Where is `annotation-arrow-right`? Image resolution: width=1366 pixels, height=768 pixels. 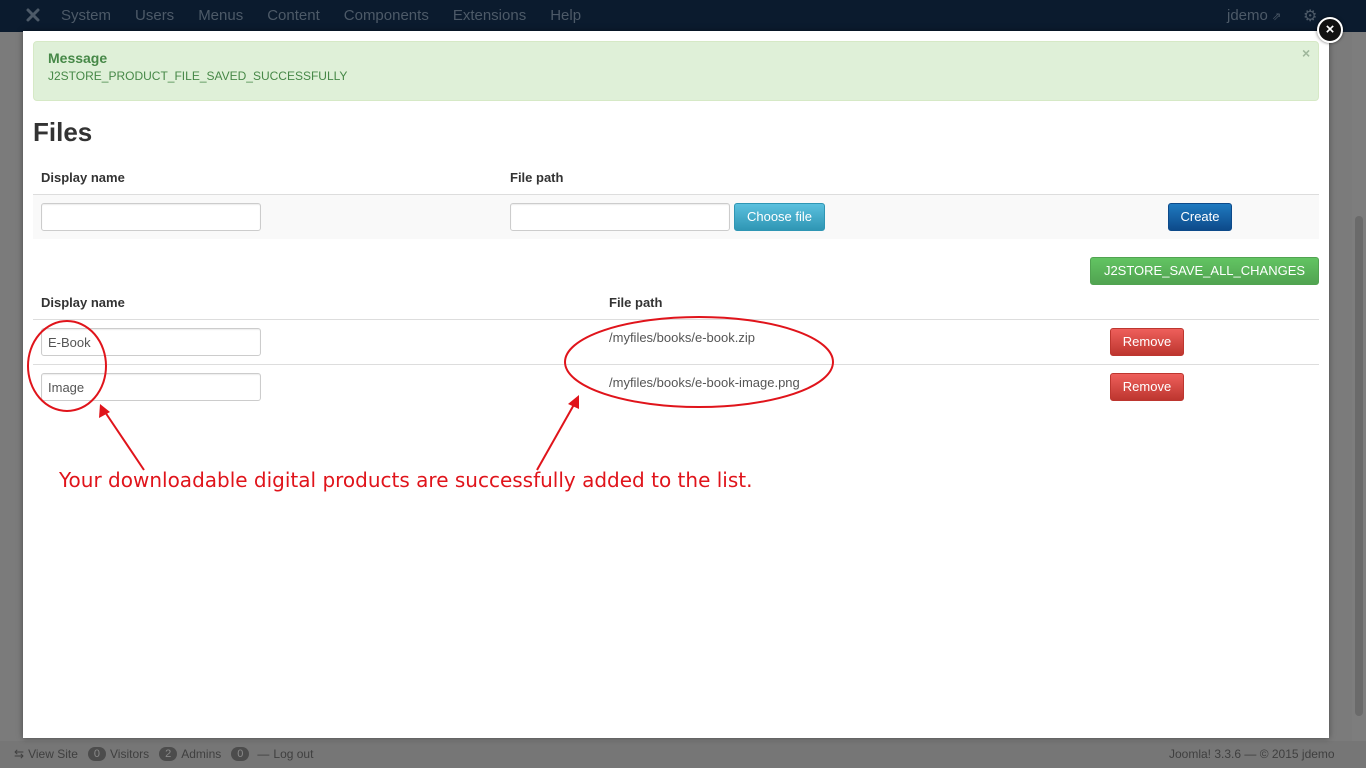
annotation-arrow-right is located at coordinates (556, 435).